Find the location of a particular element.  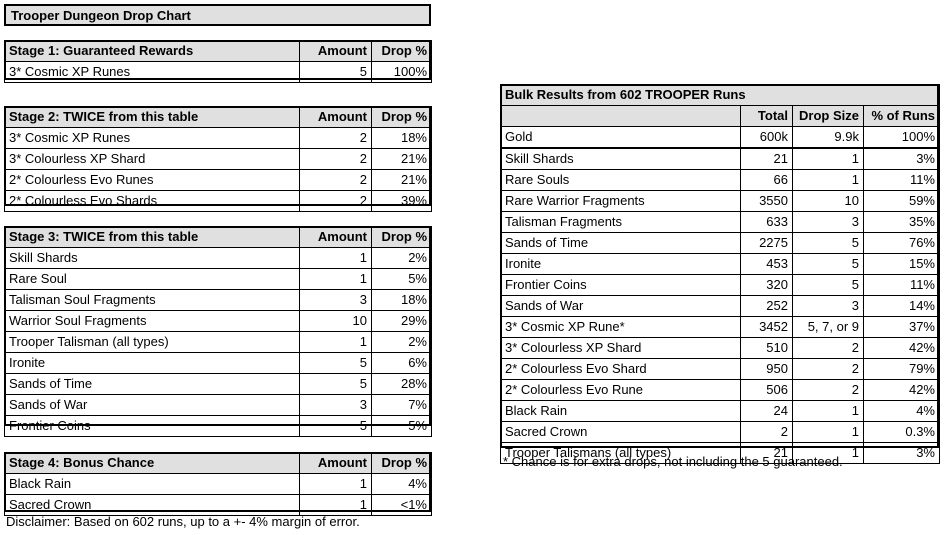

cell-item: 2* Colourless Evo Shards is located at coordinates (152, 201).